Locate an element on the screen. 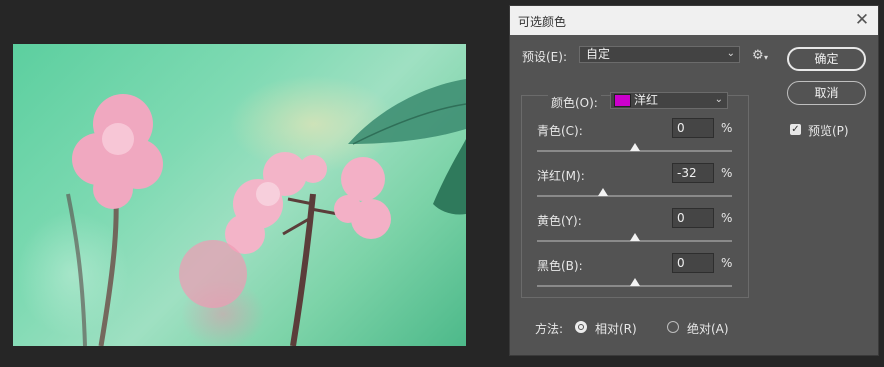  dialog-titlebar: 可选颜色 ✕ is located at coordinates (694, 20).